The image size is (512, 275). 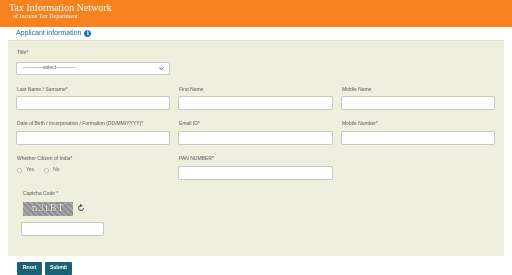 I want to click on dob-input, so click(x=93, y=138).